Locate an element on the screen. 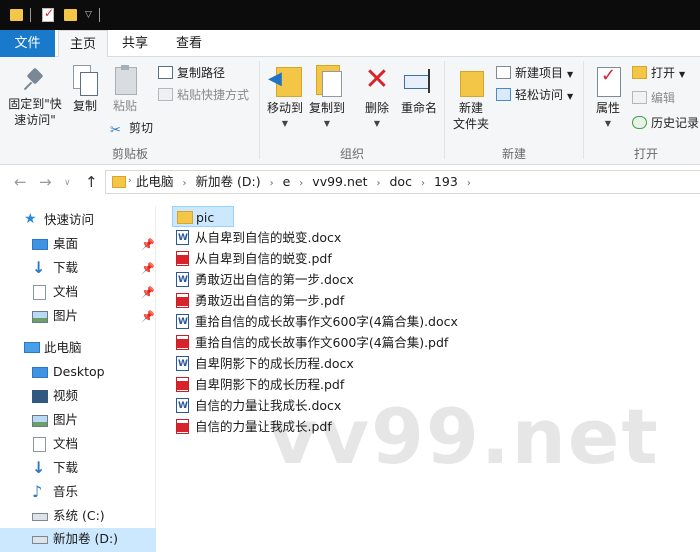 This screenshot has height=552, width=700. new-item-button: 新建项目 ▼ is located at coordinates (534, 73).